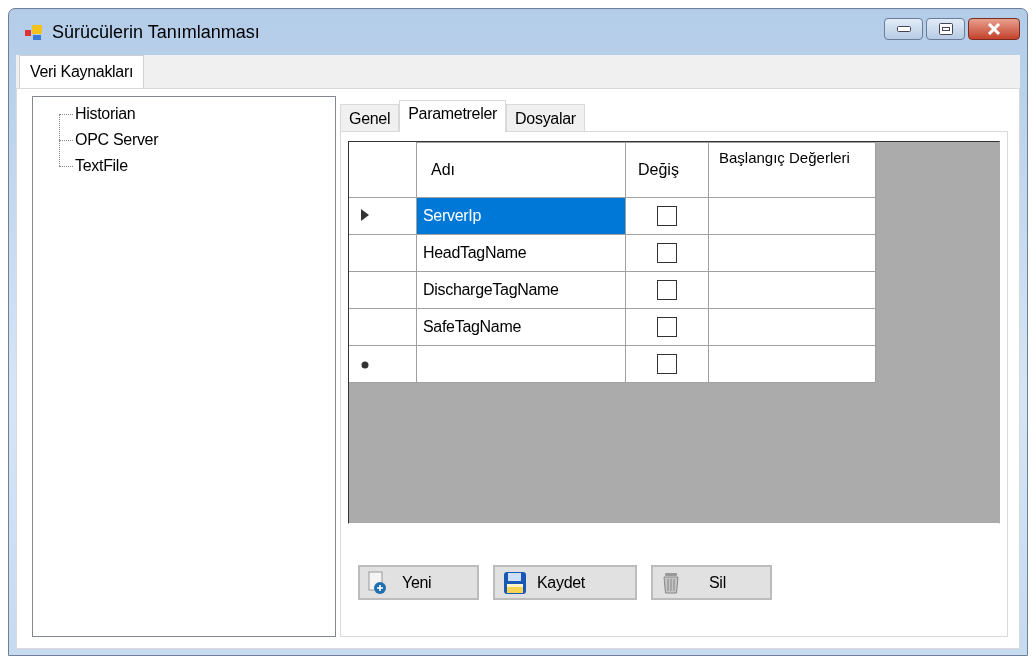 The height and width of the screenshot is (664, 1036). What do you see at coordinates (365, 214) in the screenshot?
I see `current-row-icon` at bounding box center [365, 214].